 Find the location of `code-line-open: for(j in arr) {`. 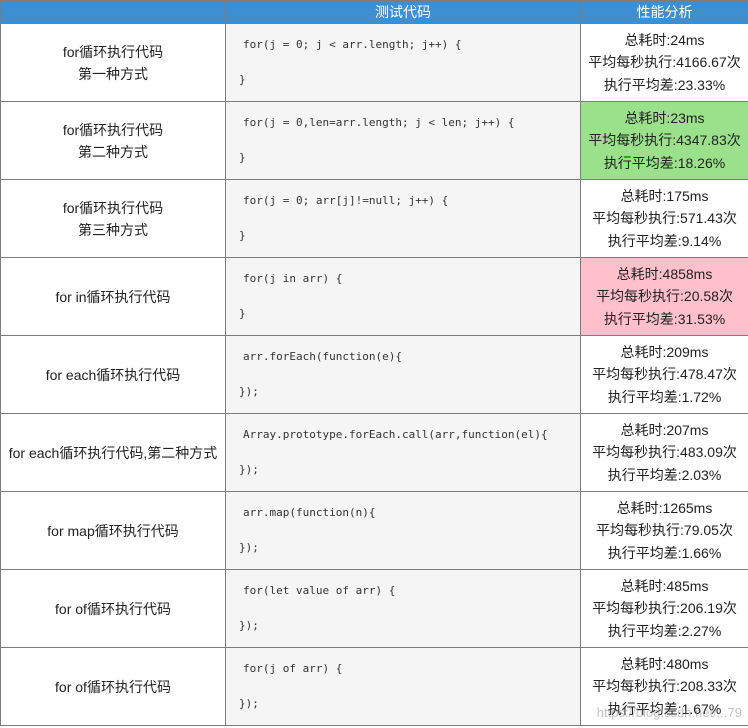

code-line-open: for(j in arr) { is located at coordinates (293, 278).